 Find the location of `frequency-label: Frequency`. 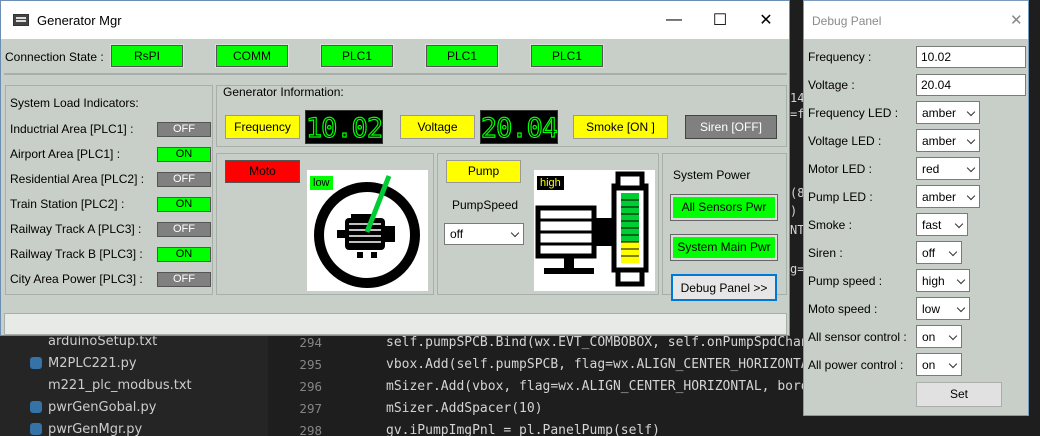

frequency-label: Frequency is located at coordinates (262, 127).